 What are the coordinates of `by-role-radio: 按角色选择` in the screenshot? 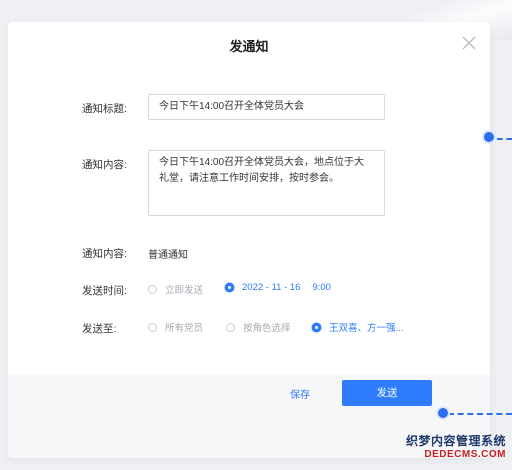 It's located at (258, 327).